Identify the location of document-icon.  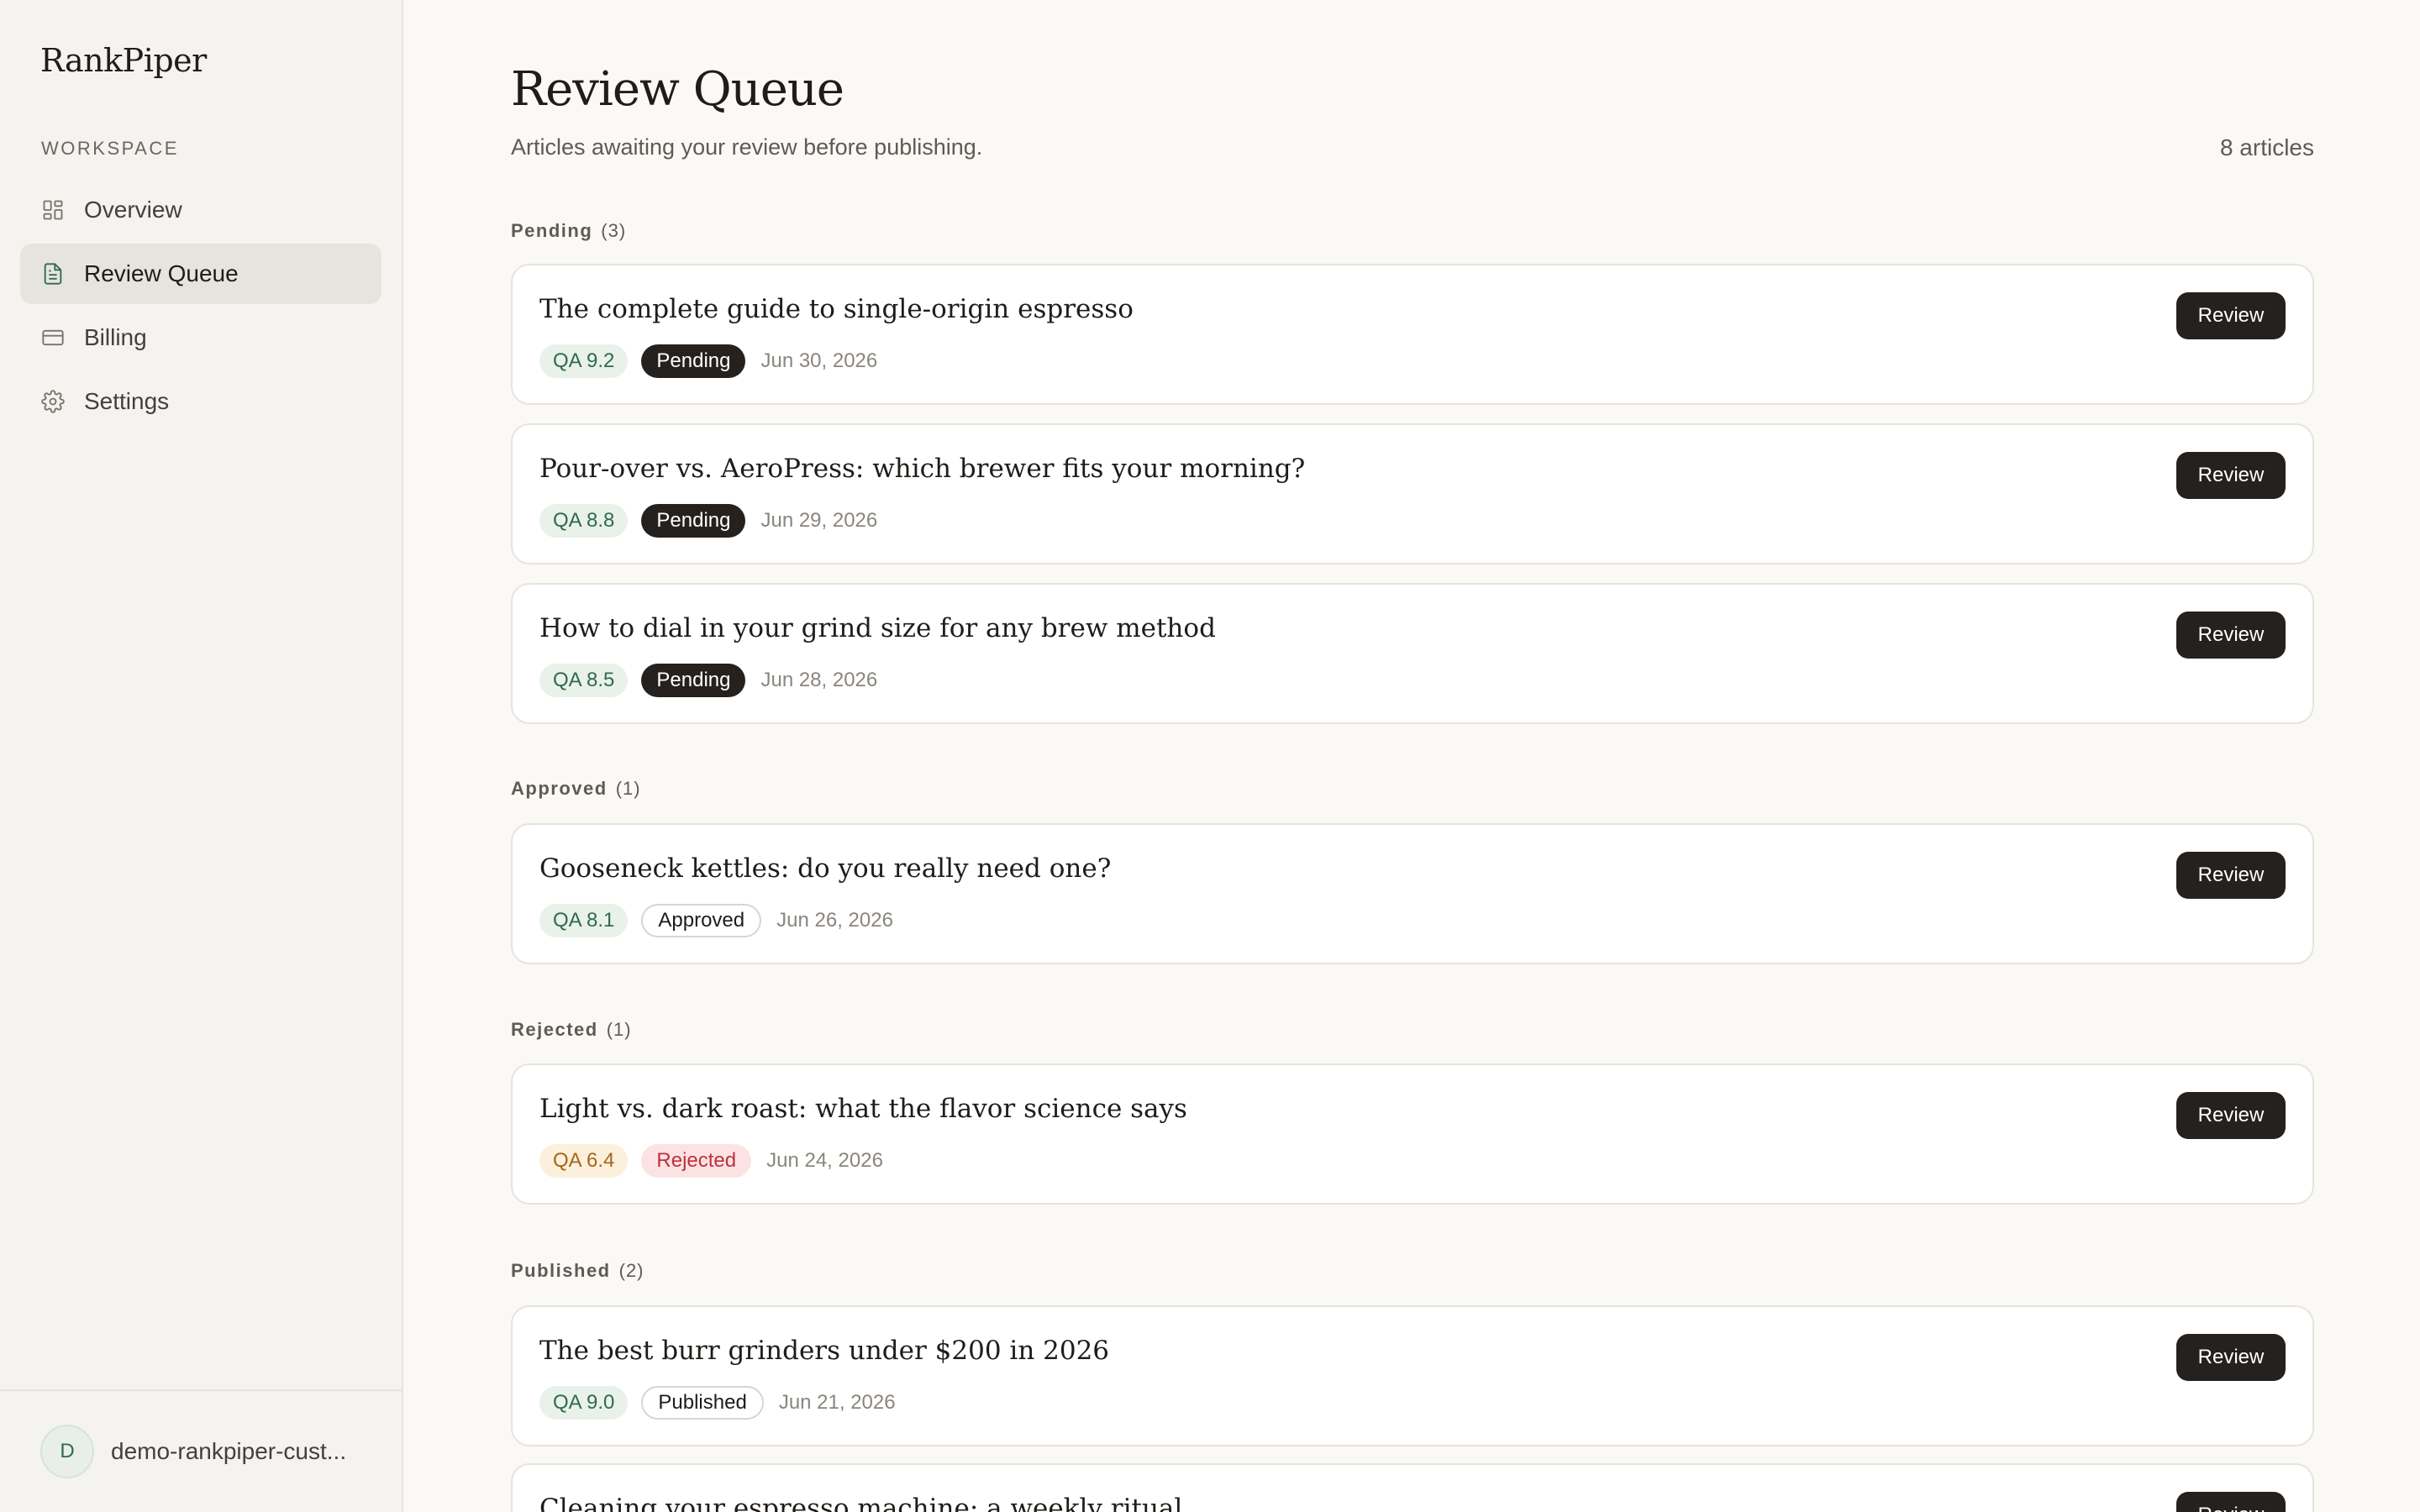
(53, 273).